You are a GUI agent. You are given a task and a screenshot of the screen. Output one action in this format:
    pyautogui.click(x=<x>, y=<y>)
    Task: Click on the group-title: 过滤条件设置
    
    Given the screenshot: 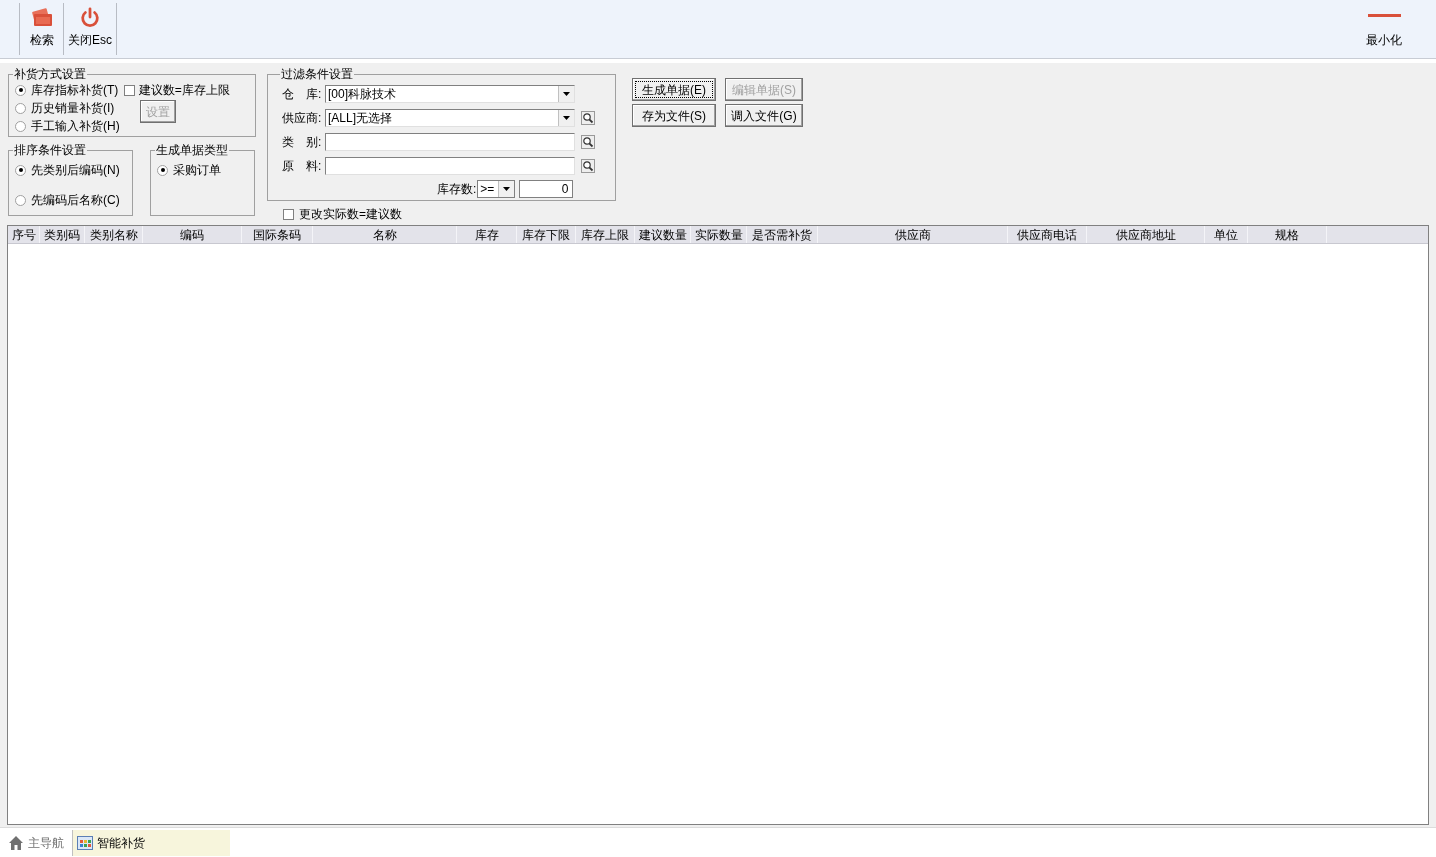 What is the action you would take?
    pyautogui.click(x=317, y=74)
    